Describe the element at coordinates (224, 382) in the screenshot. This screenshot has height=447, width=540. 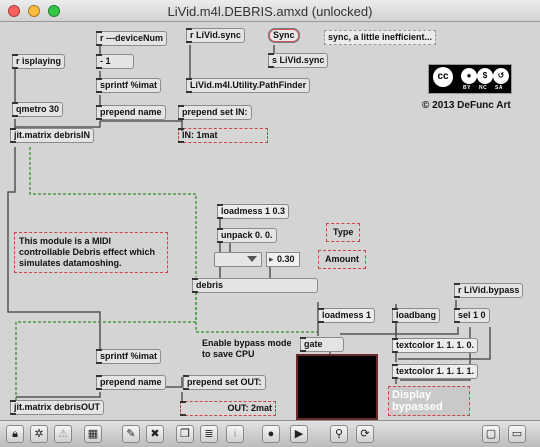
I see `prepend-set-out-object: prepend set OUT:` at that location.